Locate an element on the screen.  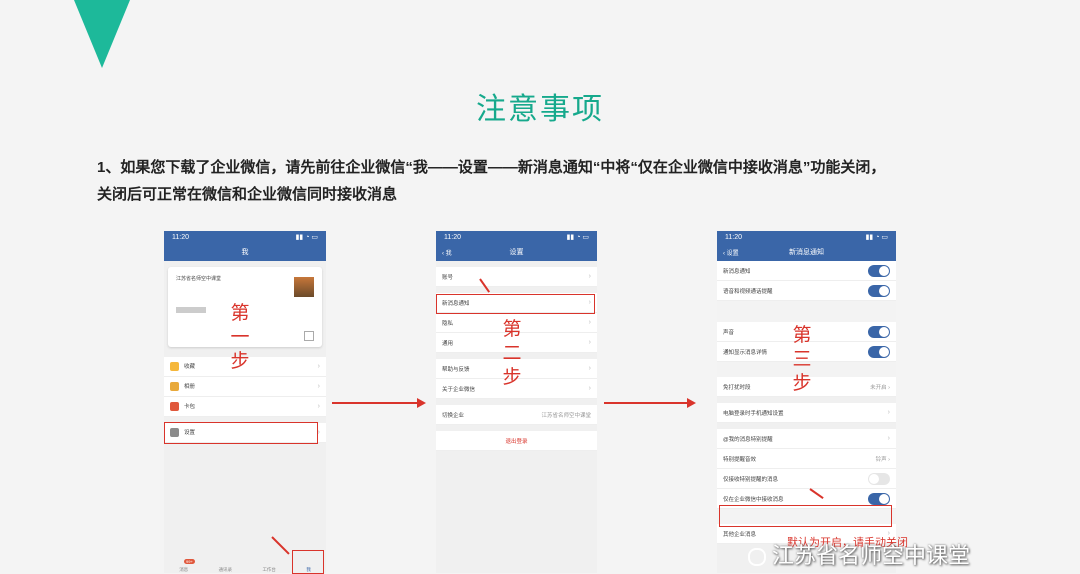
arrow-step1-to-step2 is located at coordinates (379, 403).